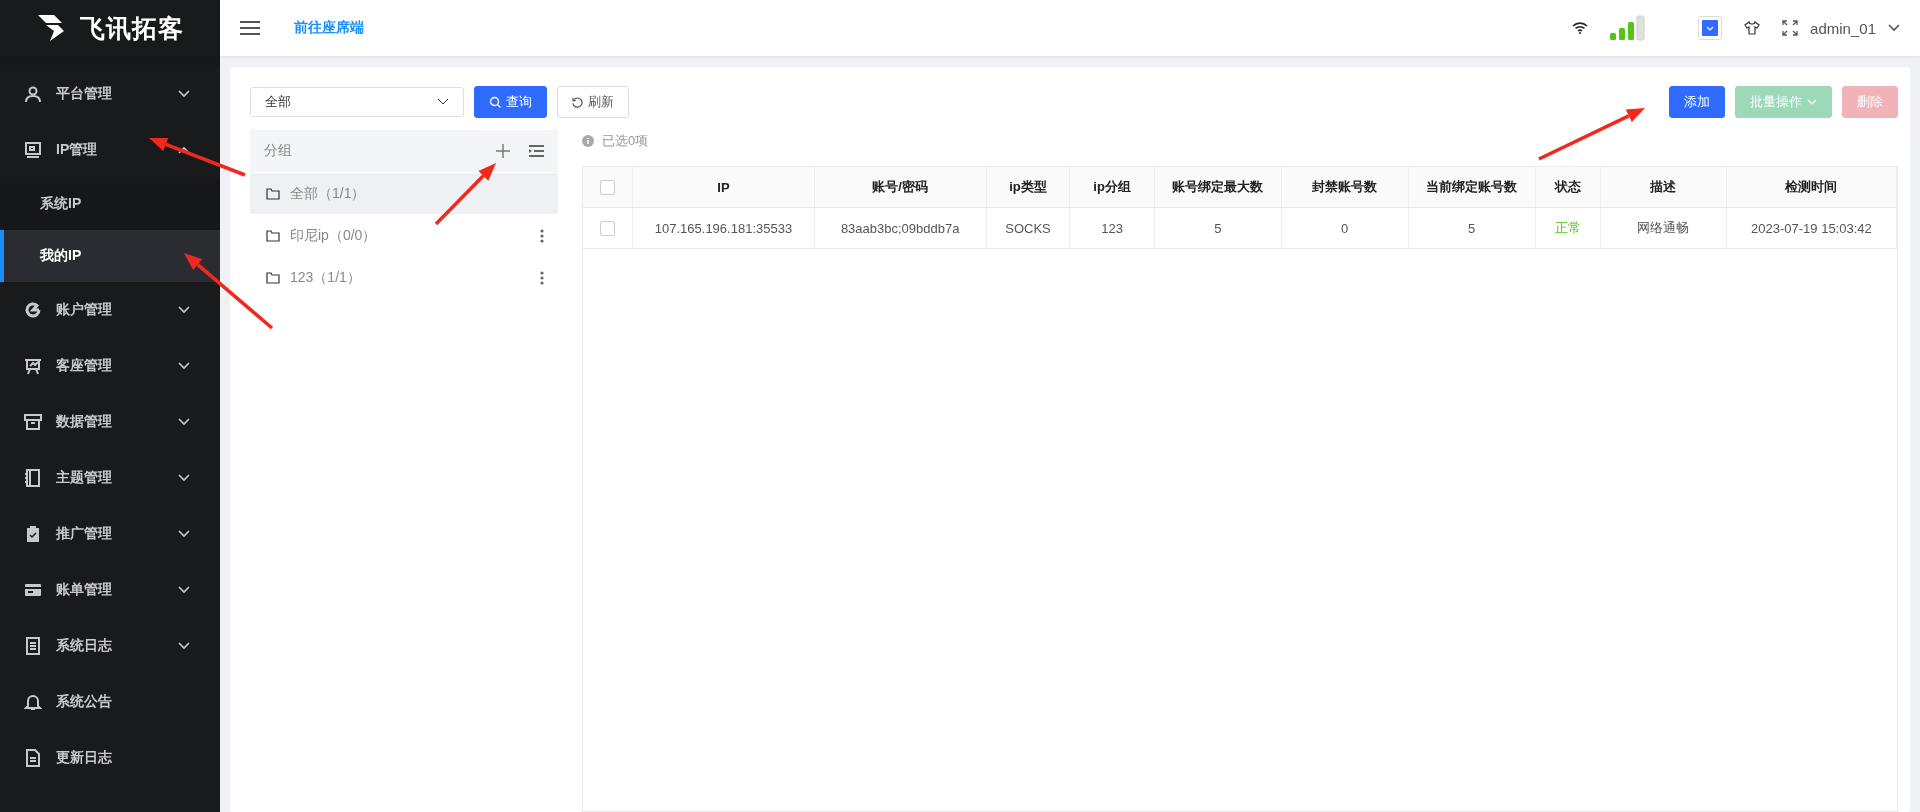 This screenshot has width=1920, height=812. I want to click on wifi-icon, so click(1580, 28).